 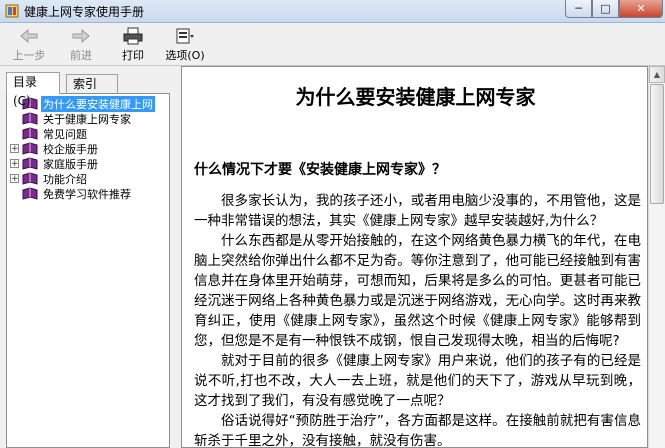 What do you see at coordinates (84, 12) in the screenshot?
I see `window-title: 健康上网专家使用手册` at bounding box center [84, 12].